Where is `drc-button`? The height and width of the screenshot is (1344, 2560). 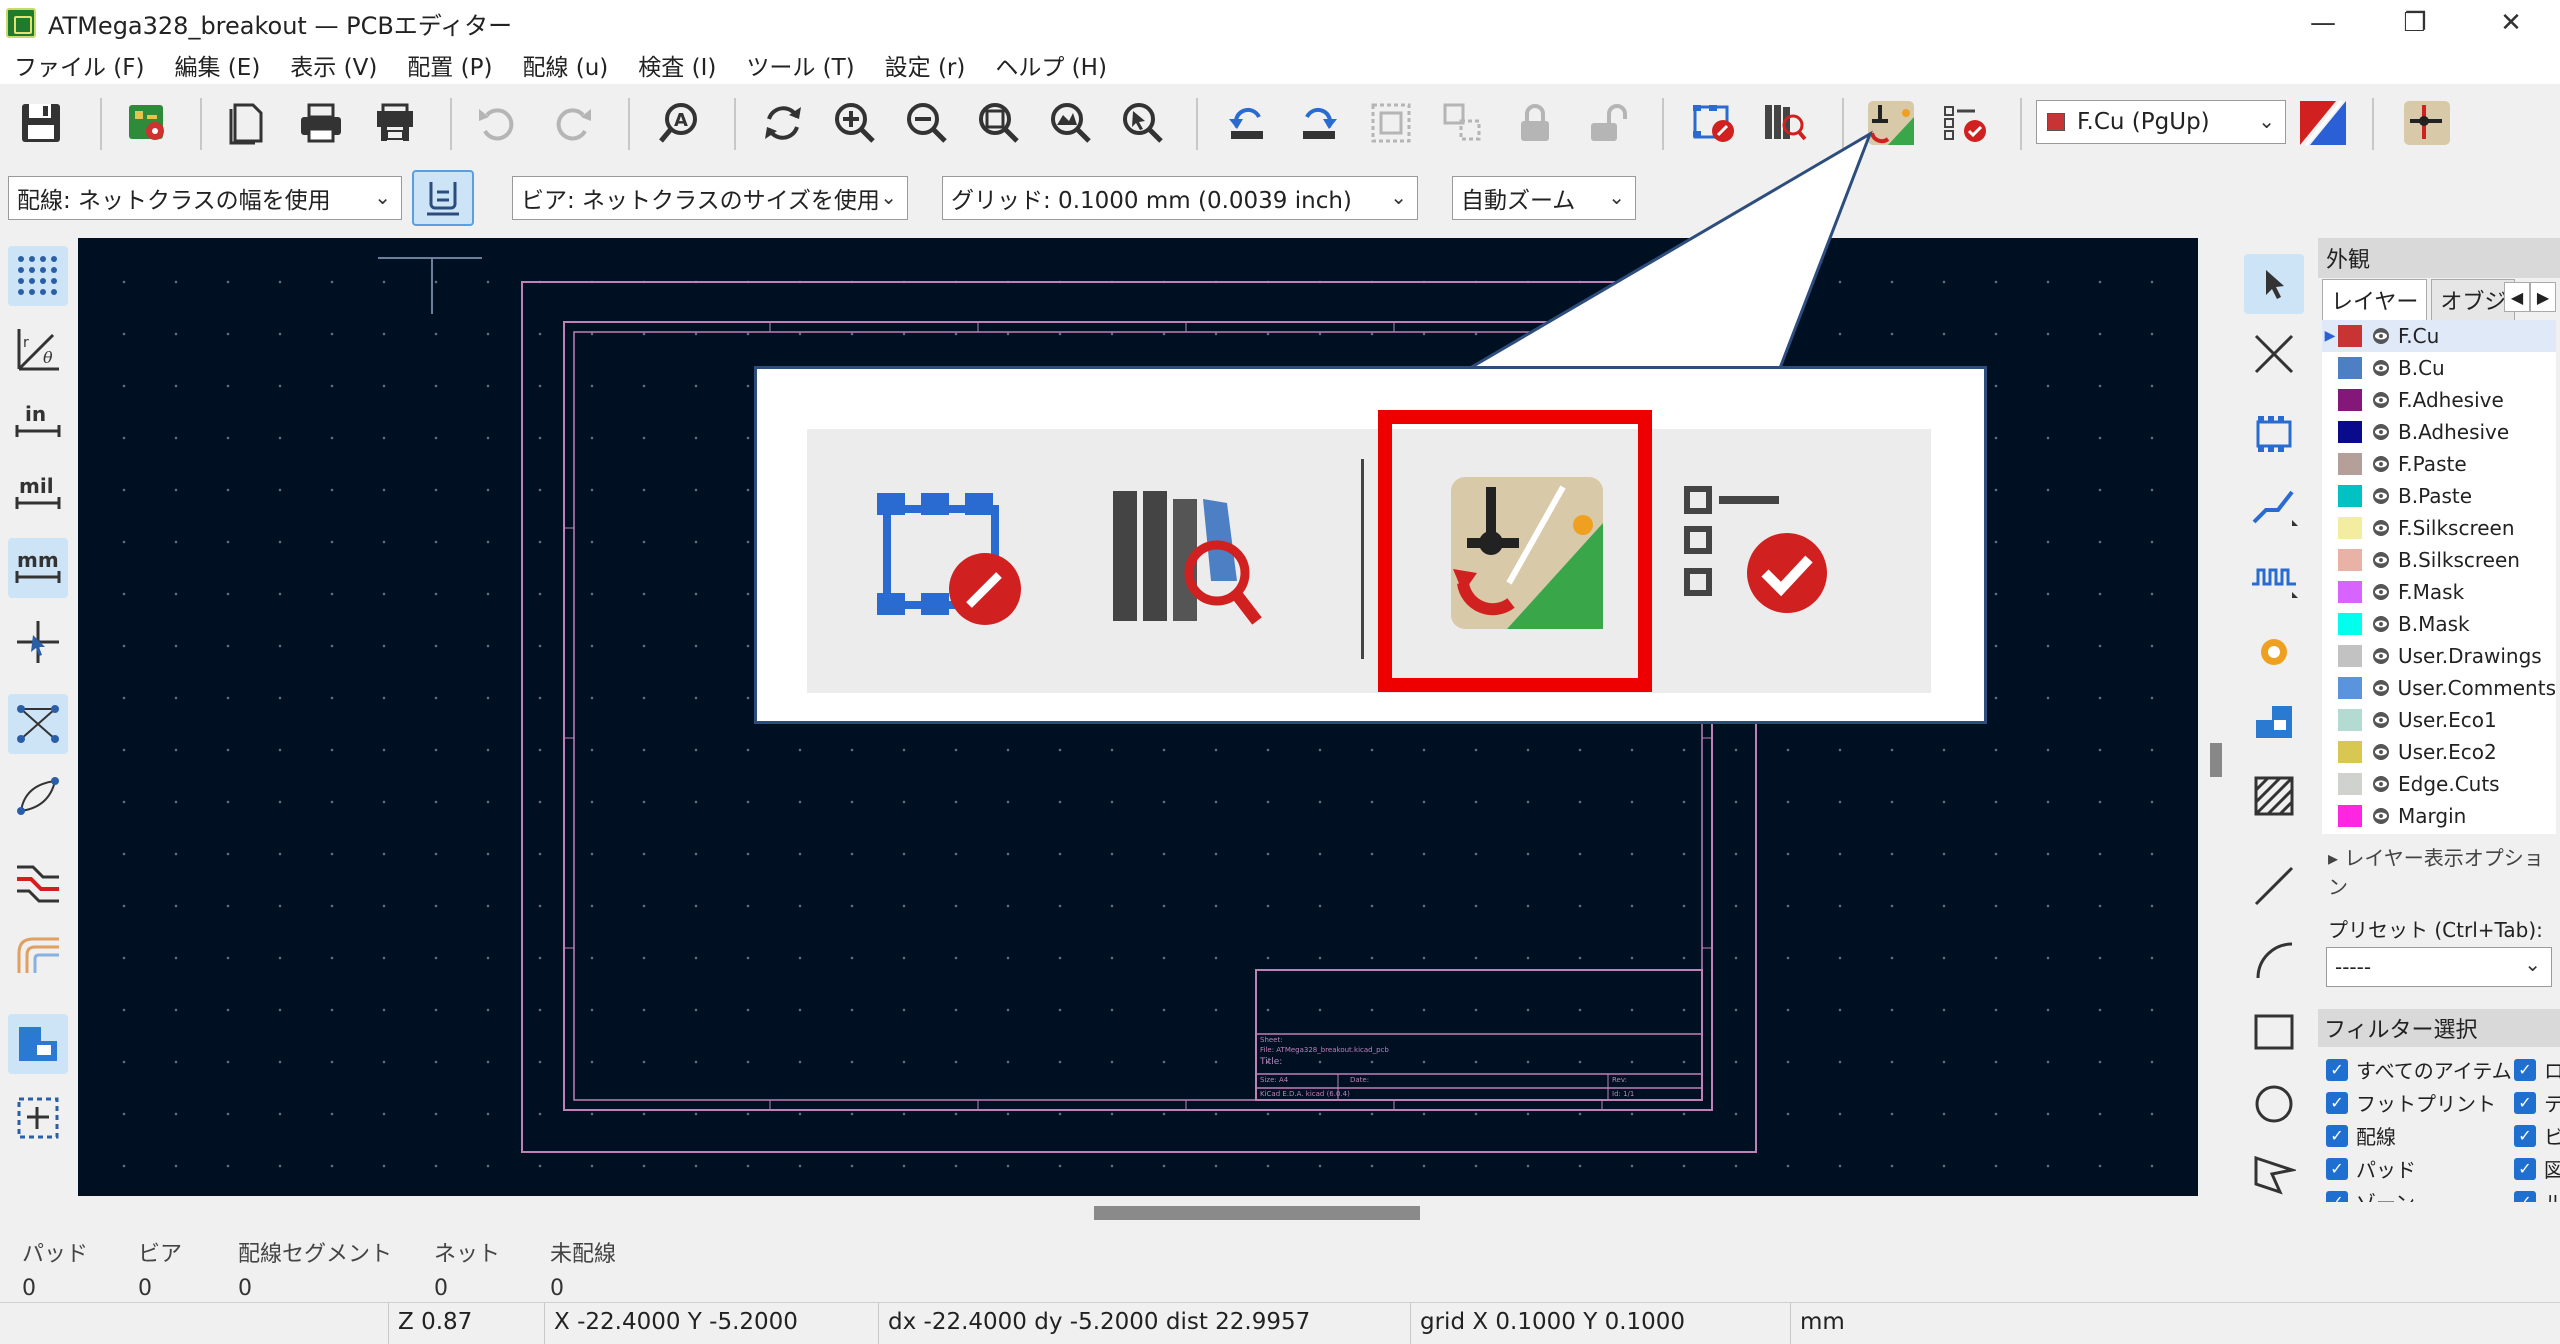
drc-button is located at coordinates (1965, 123).